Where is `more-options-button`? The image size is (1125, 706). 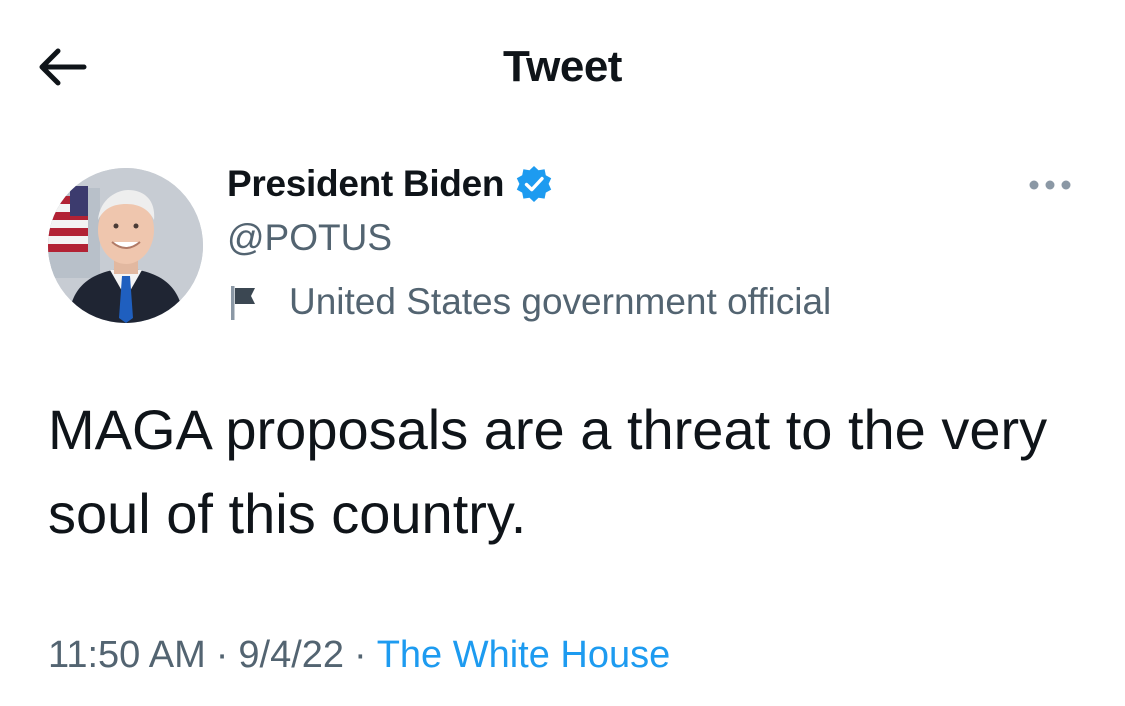 more-options-button is located at coordinates (1050, 185).